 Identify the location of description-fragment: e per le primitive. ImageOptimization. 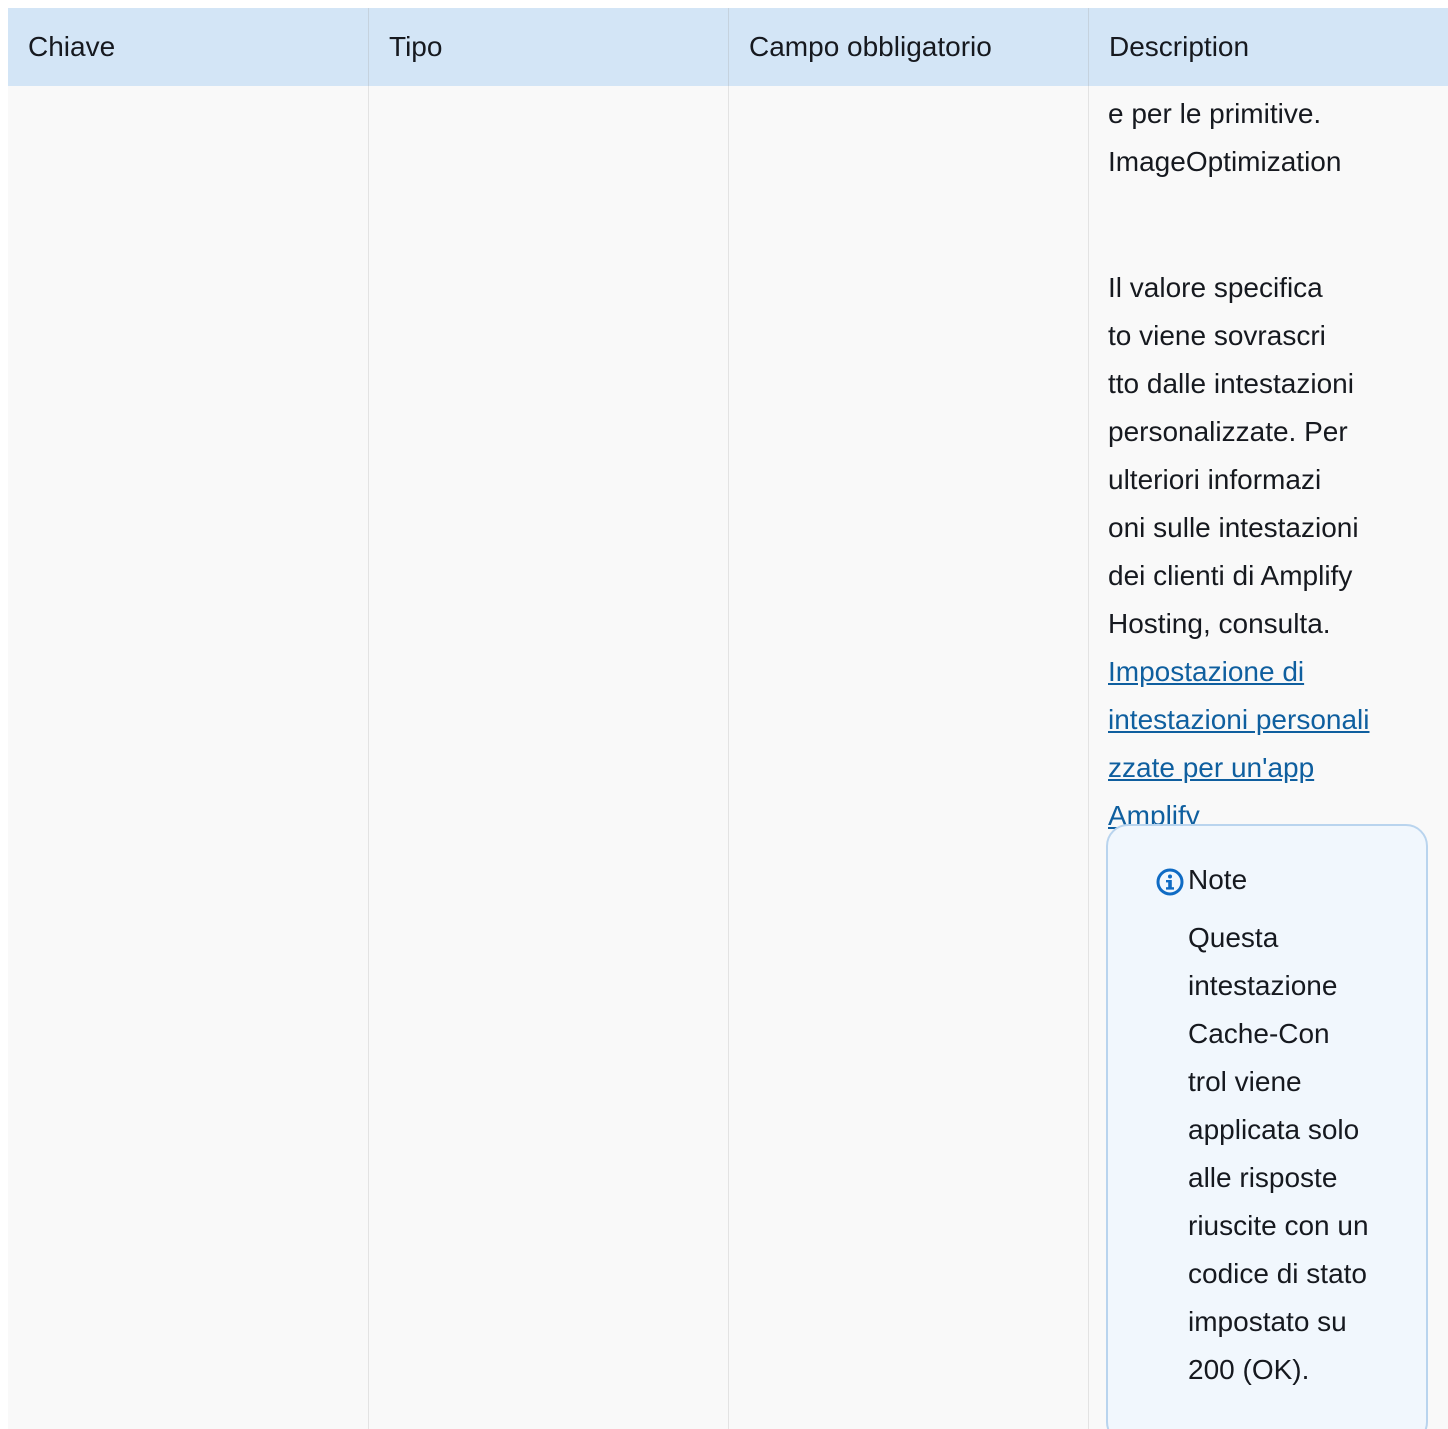
(1225, 137).